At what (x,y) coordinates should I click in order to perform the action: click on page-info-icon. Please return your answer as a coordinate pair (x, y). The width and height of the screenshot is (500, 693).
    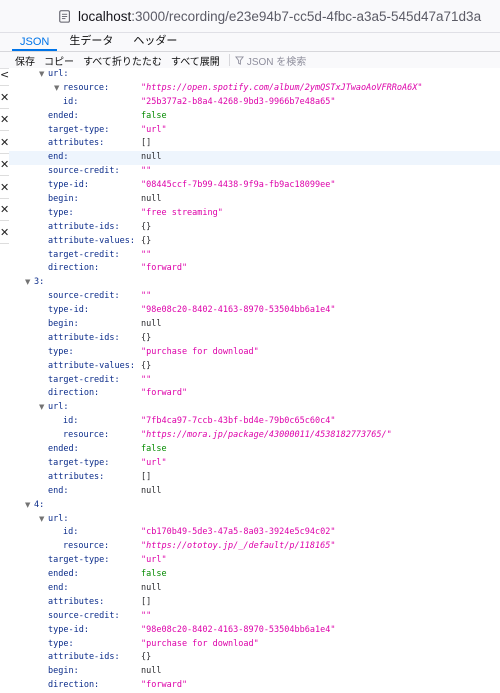
    Looking at the image, I should click on (65, 16).